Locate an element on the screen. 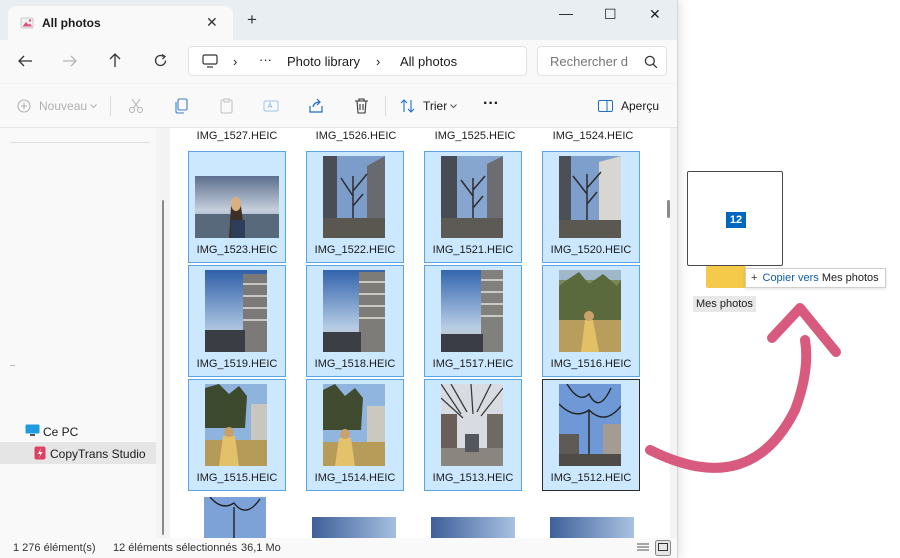  file-name: IMG_1519.HEIC is located at coordinates (237, 364).